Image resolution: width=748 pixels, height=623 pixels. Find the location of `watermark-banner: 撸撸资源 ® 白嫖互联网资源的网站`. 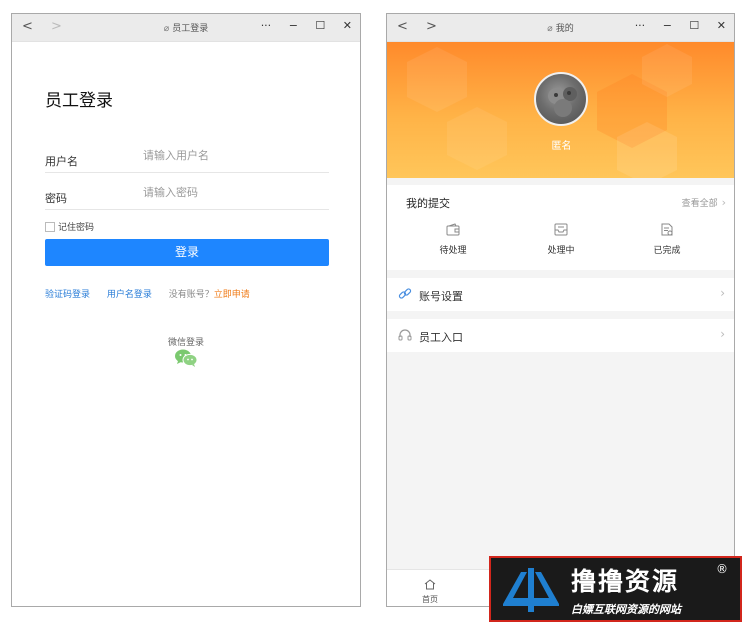

watermark-banner: 撸撸资源 ® 白嫖互联网资源的网站 is located at coordinates (615, 589).